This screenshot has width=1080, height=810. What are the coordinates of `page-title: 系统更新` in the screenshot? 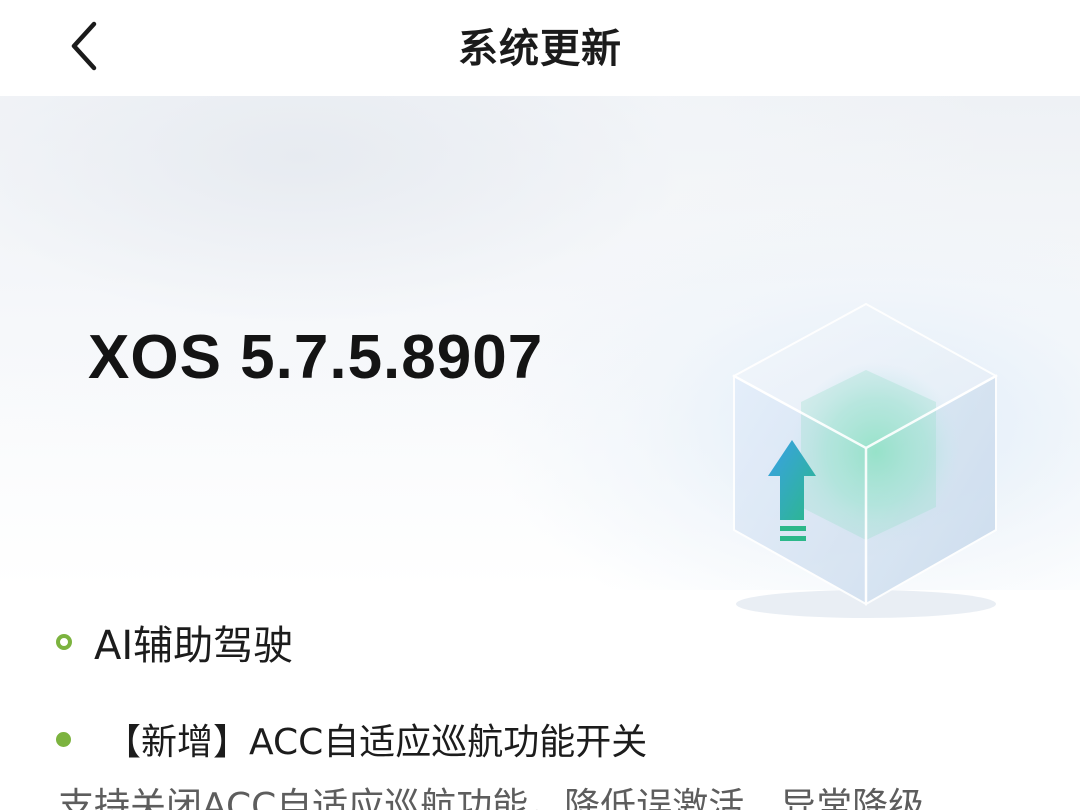 It's located at (540, 49).